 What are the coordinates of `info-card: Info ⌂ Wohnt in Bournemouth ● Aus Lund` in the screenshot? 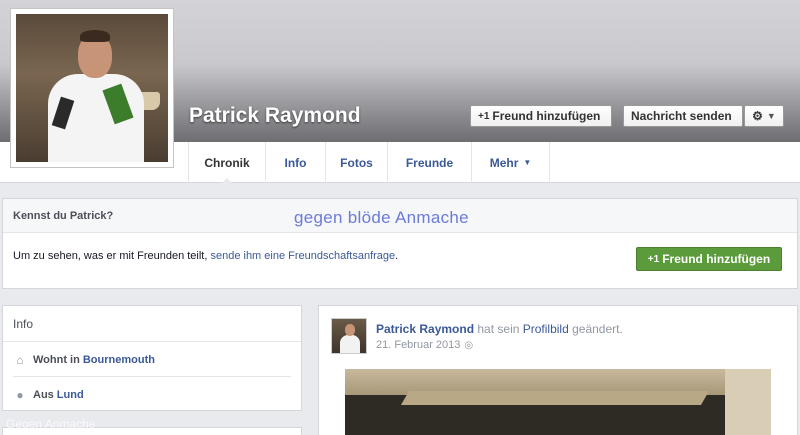 It's located at (152, 358).